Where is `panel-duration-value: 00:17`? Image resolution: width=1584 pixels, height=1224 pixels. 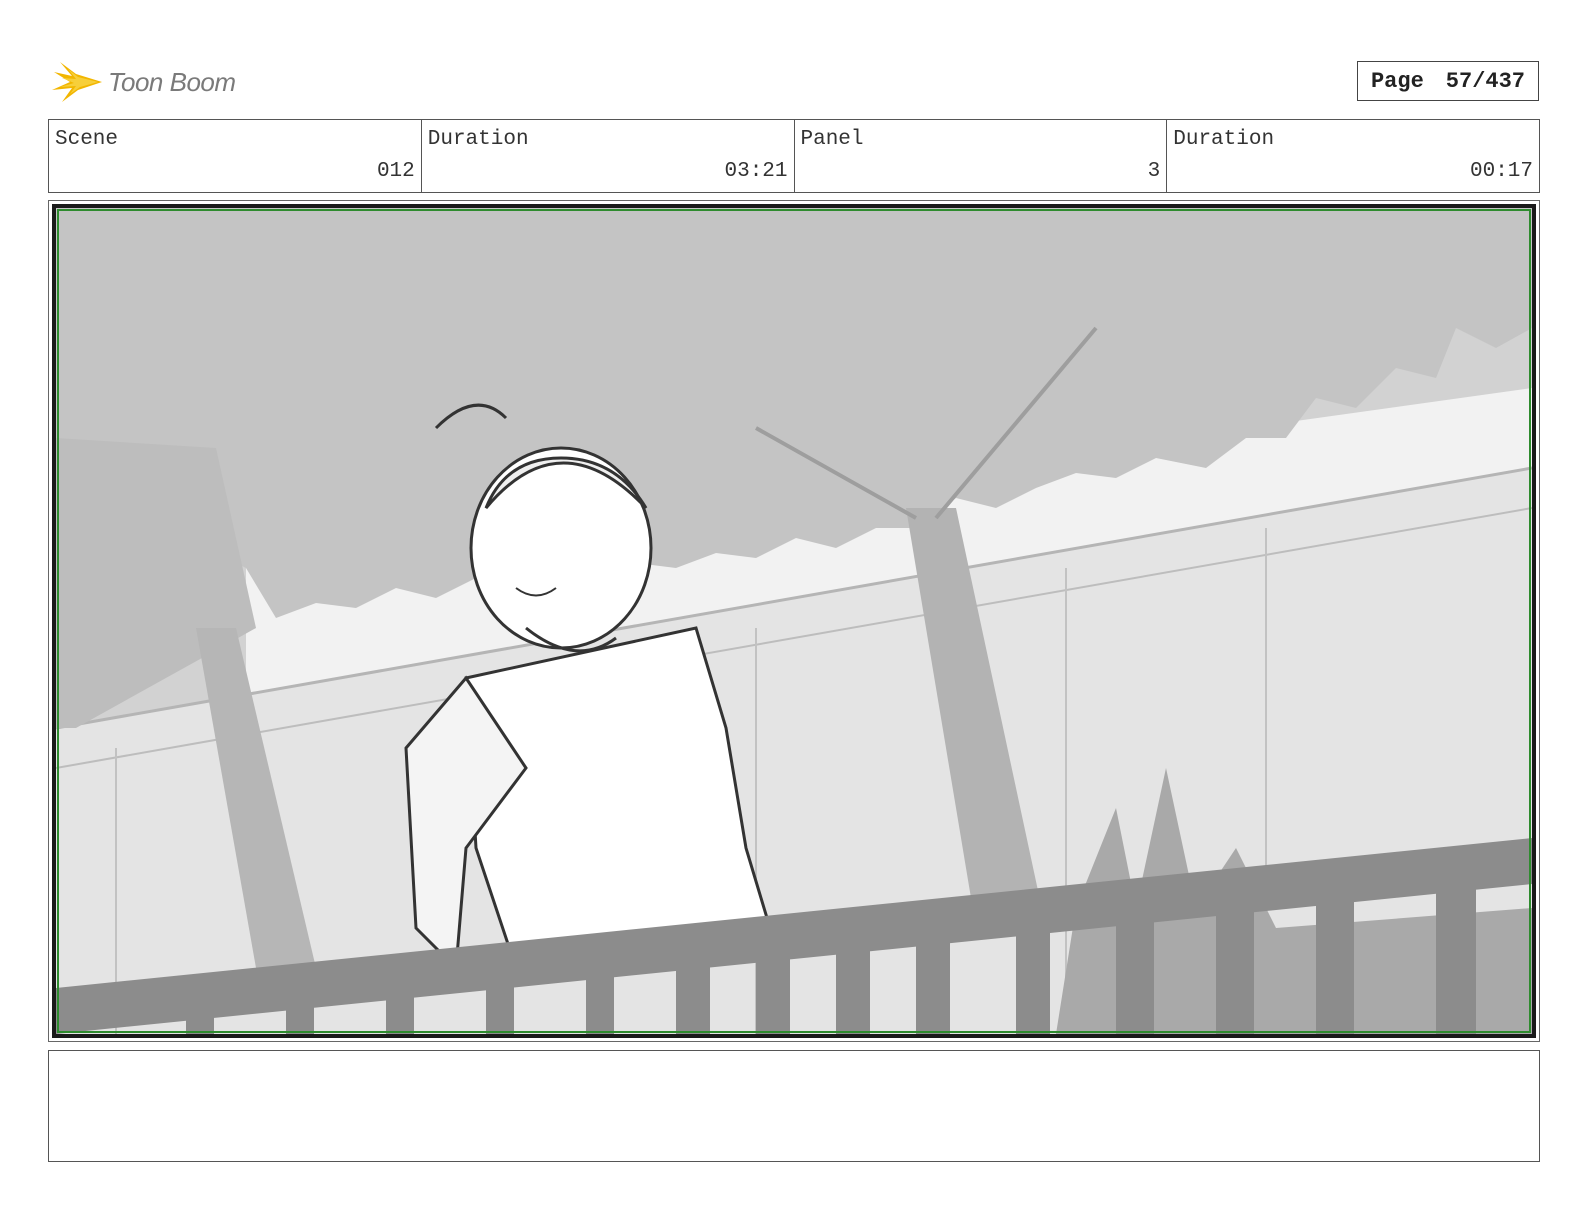
panel-duration-value: 00:17 is located at coordinates (1501, 171).